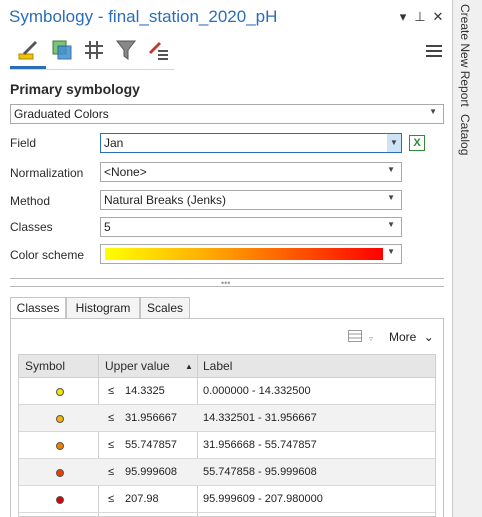 The image size is (482, 517). What do you see at coordinates (244, 254) in the screenshot?
I see `color-ramp` at bounding box center [244, 254].